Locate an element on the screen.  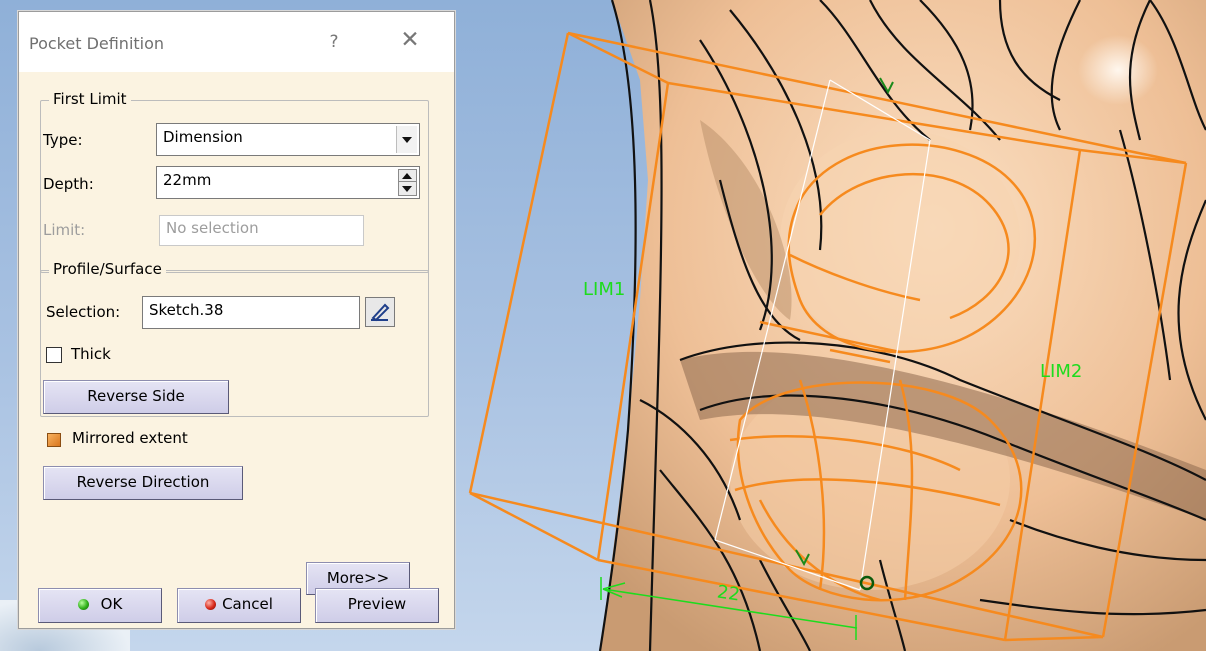
depth-field: 22mm is located at coordinates (288, 182).